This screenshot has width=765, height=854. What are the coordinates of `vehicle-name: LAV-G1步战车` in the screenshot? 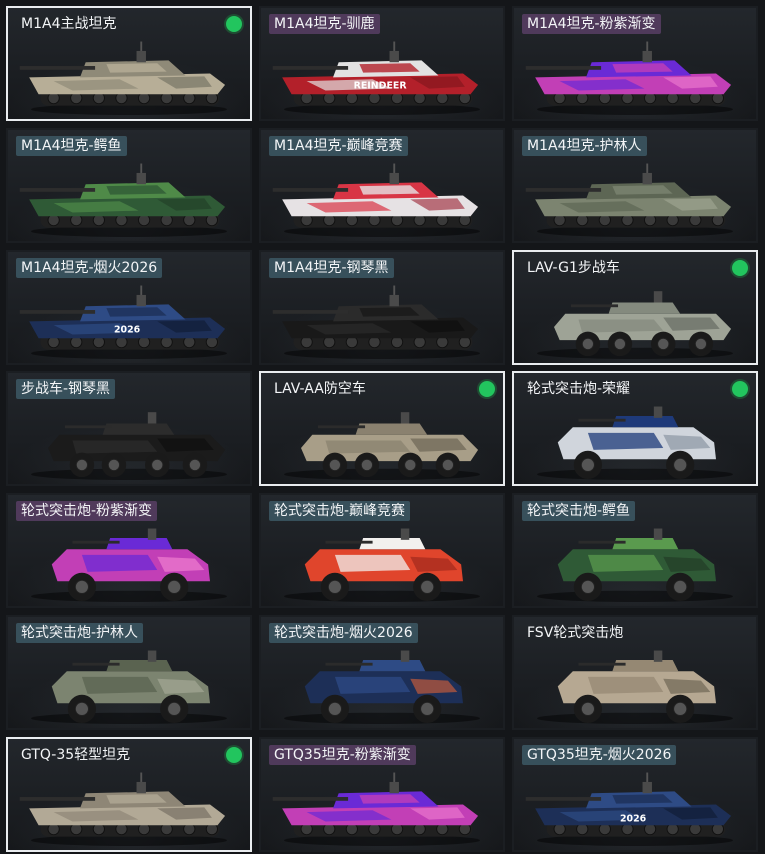 It's located at (573, 268).